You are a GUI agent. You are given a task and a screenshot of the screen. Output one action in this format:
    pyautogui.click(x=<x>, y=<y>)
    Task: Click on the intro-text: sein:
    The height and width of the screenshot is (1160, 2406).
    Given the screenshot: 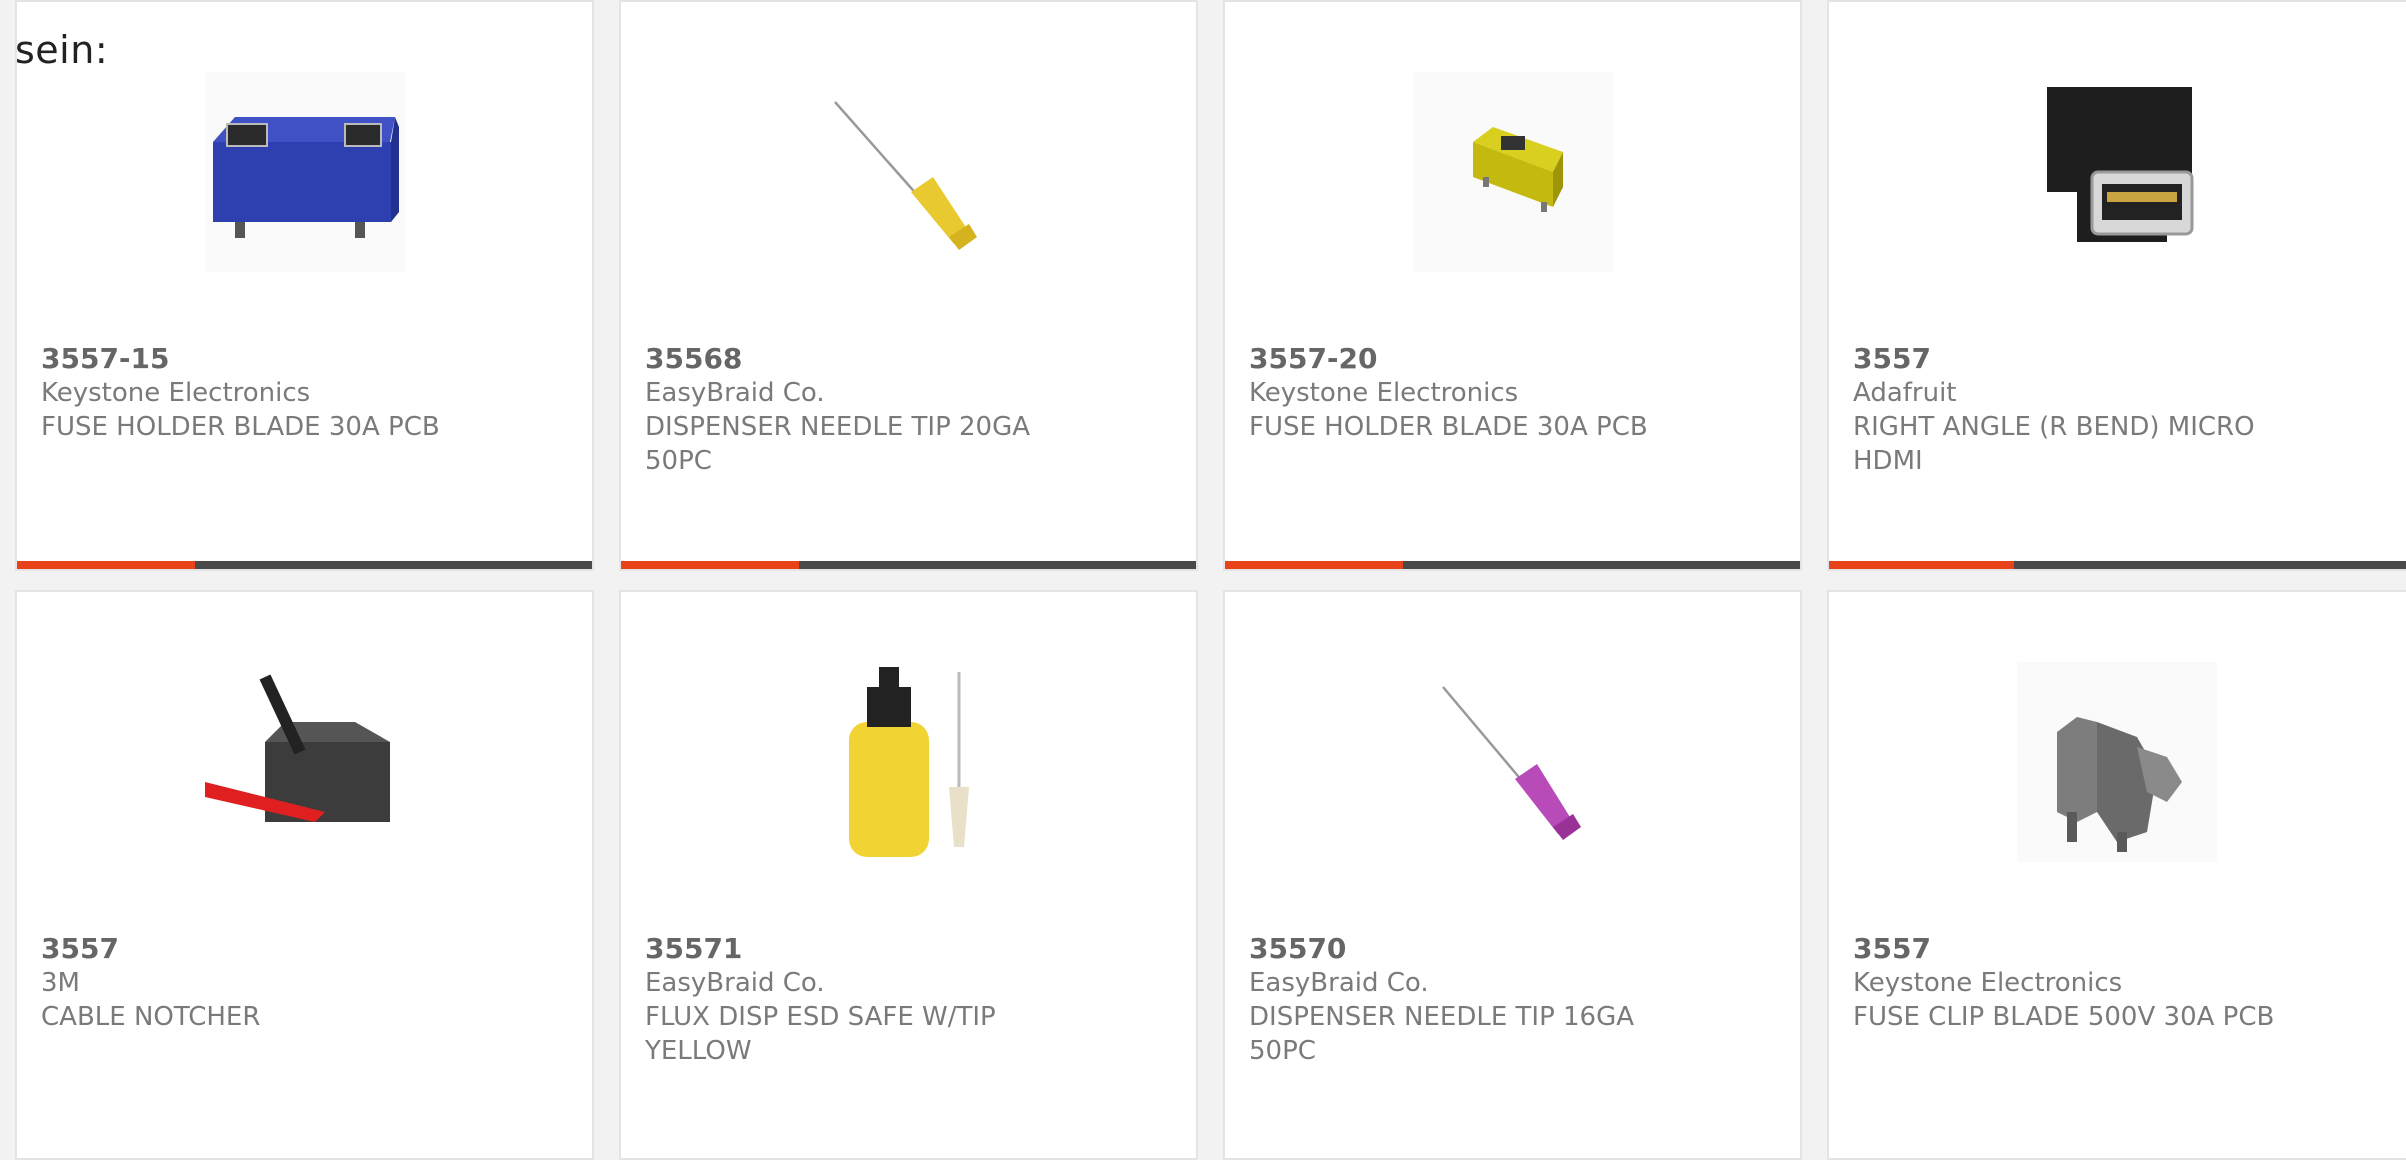 What is the action you would take?
    pyautogui.click(x=62, y=50)
    